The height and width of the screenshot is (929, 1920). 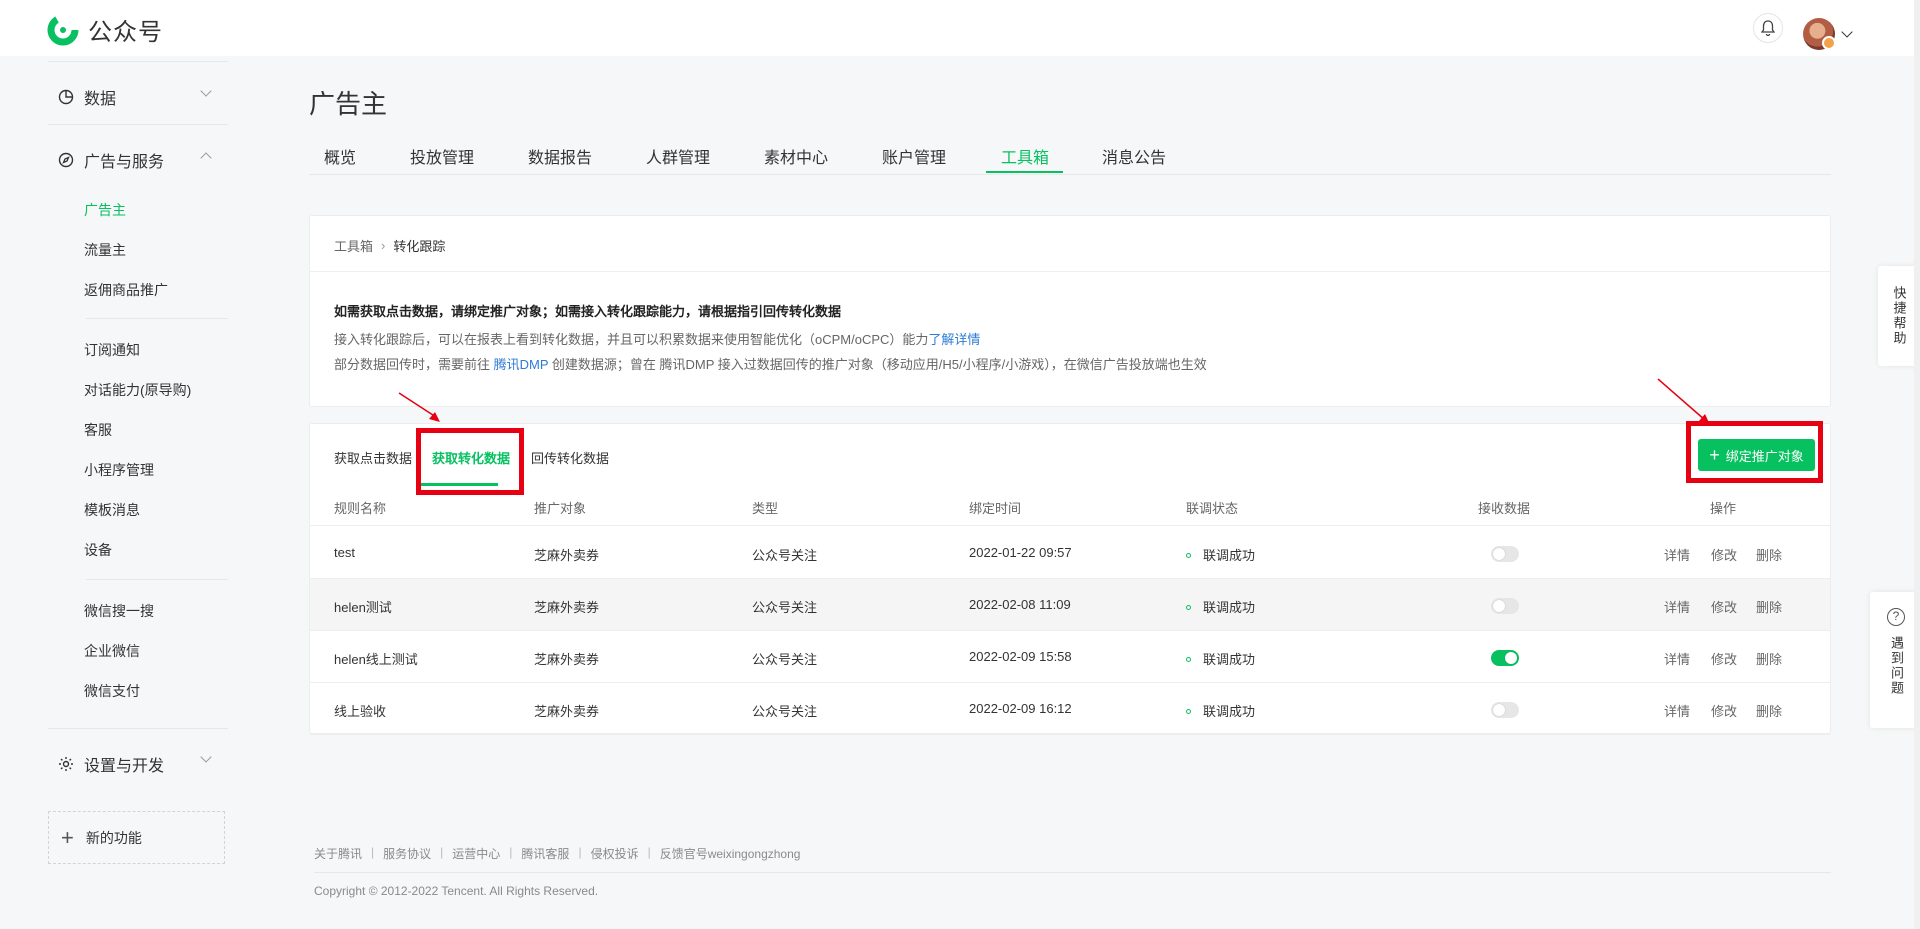 I want to click on cell-time: 2022-01-22 09:57, so click(x=1020, y=552).